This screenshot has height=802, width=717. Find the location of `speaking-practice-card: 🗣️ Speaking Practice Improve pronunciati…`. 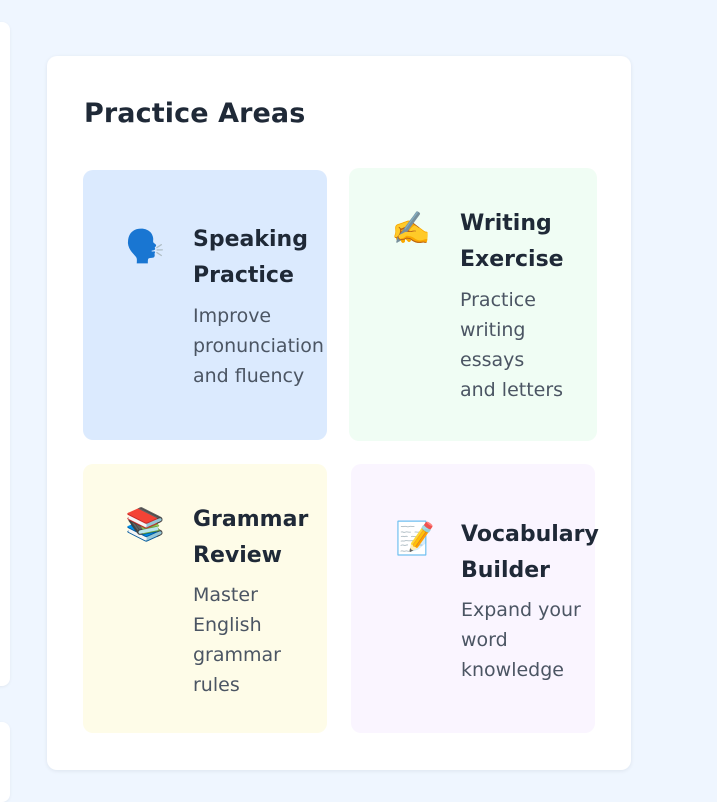

speaking-practice-card: 🗣️ Speaking Practice Improve pronunciati… is located at coordinates (205, 305).